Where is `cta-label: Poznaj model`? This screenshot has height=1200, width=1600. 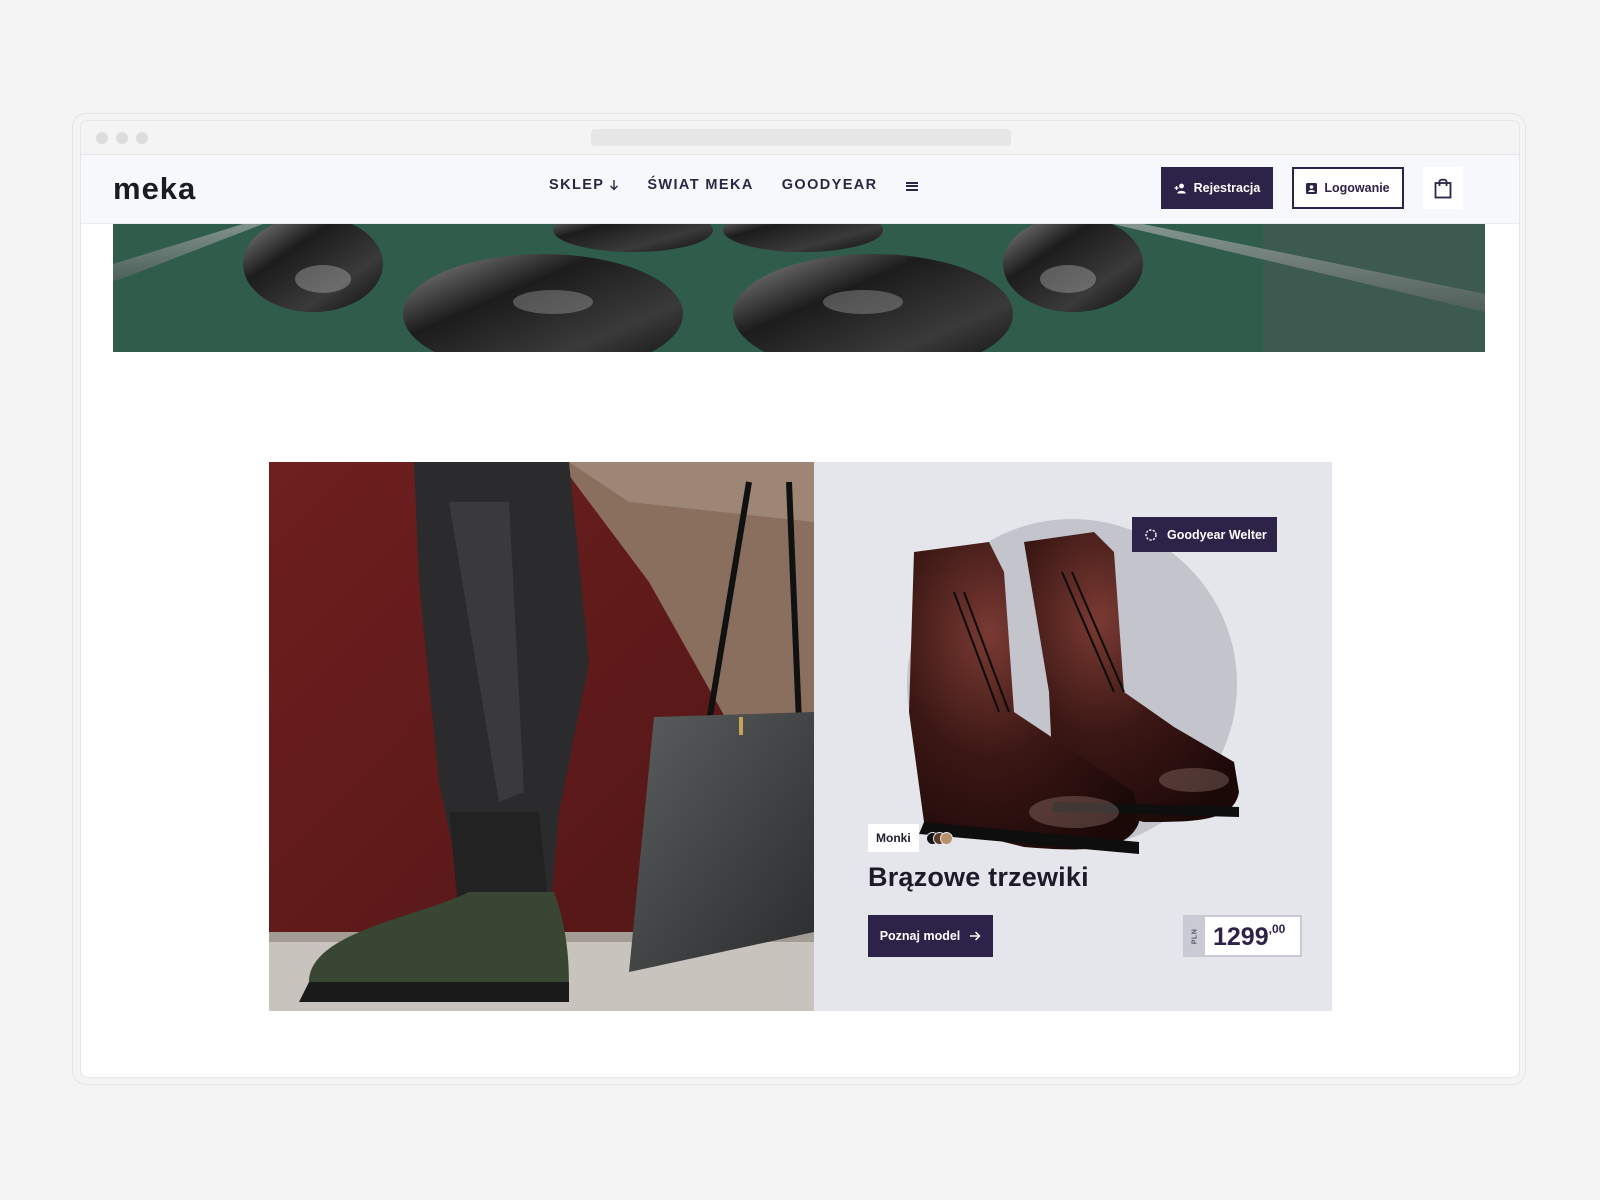
cta-label: Poznaj model is located at coordinates (920, 936).